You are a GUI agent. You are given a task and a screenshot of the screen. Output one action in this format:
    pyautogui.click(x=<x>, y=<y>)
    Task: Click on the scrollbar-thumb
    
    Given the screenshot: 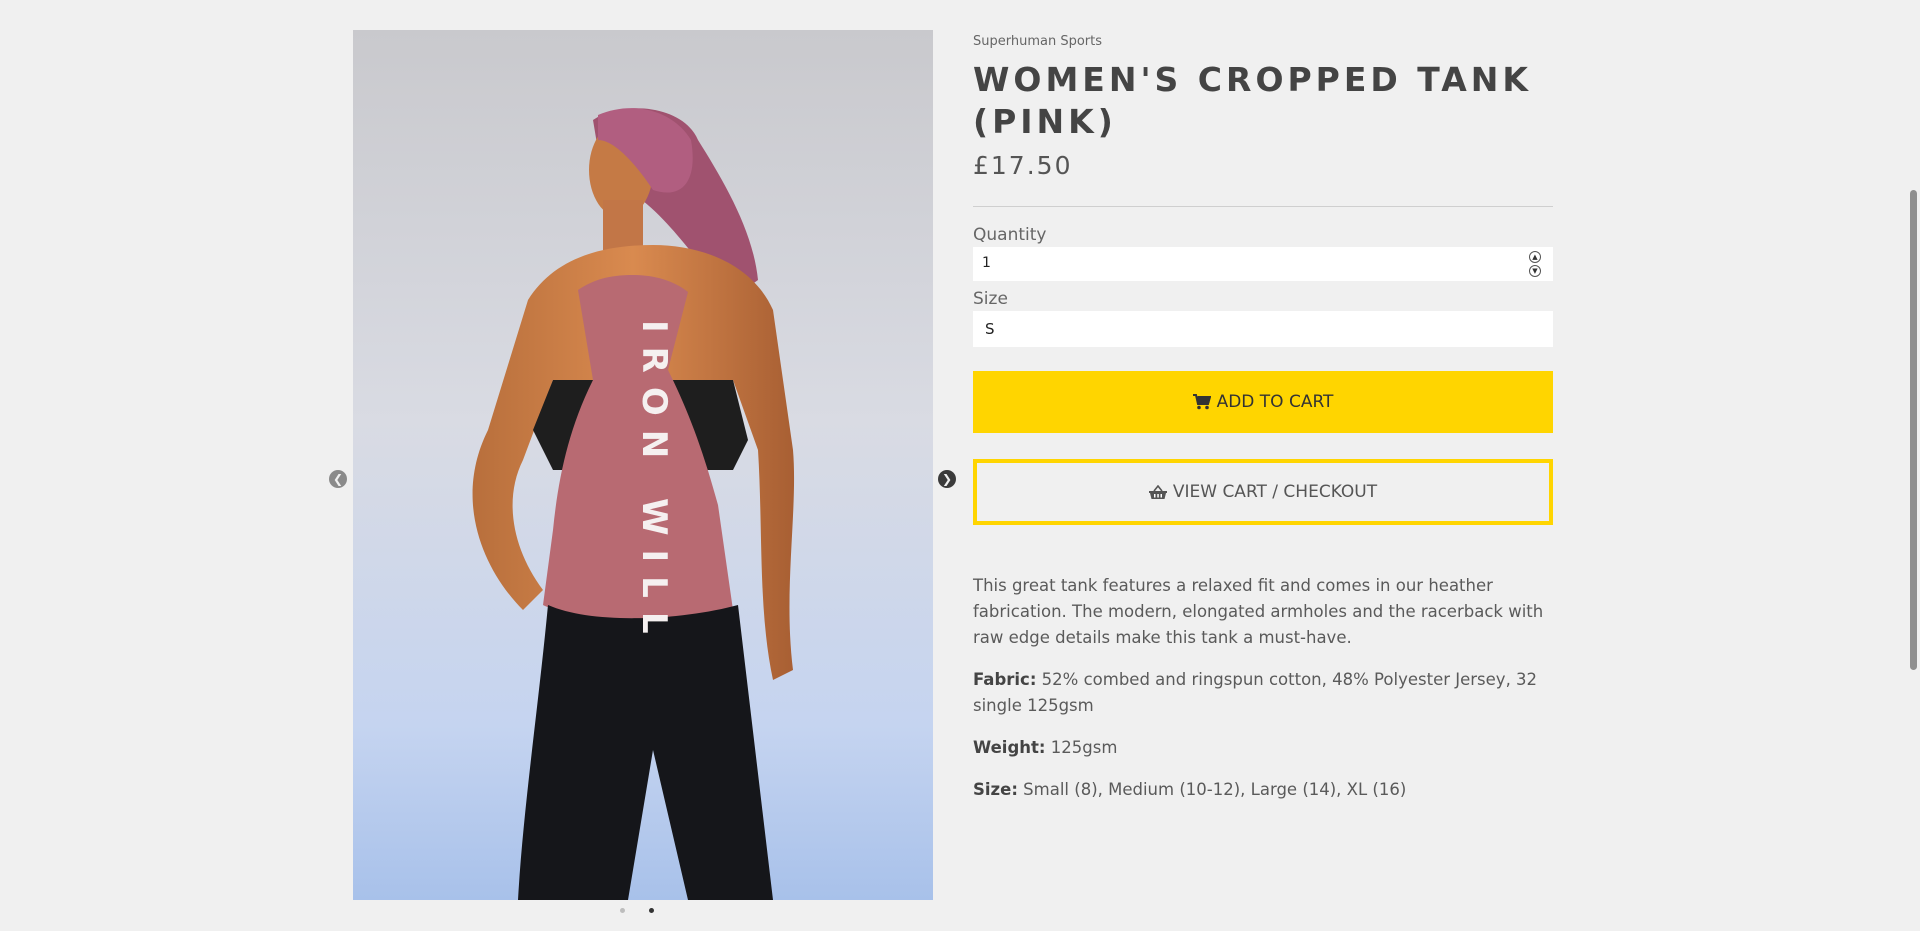 What is the action you would take?
    pyautogui.click(x=1913, y=430)
    